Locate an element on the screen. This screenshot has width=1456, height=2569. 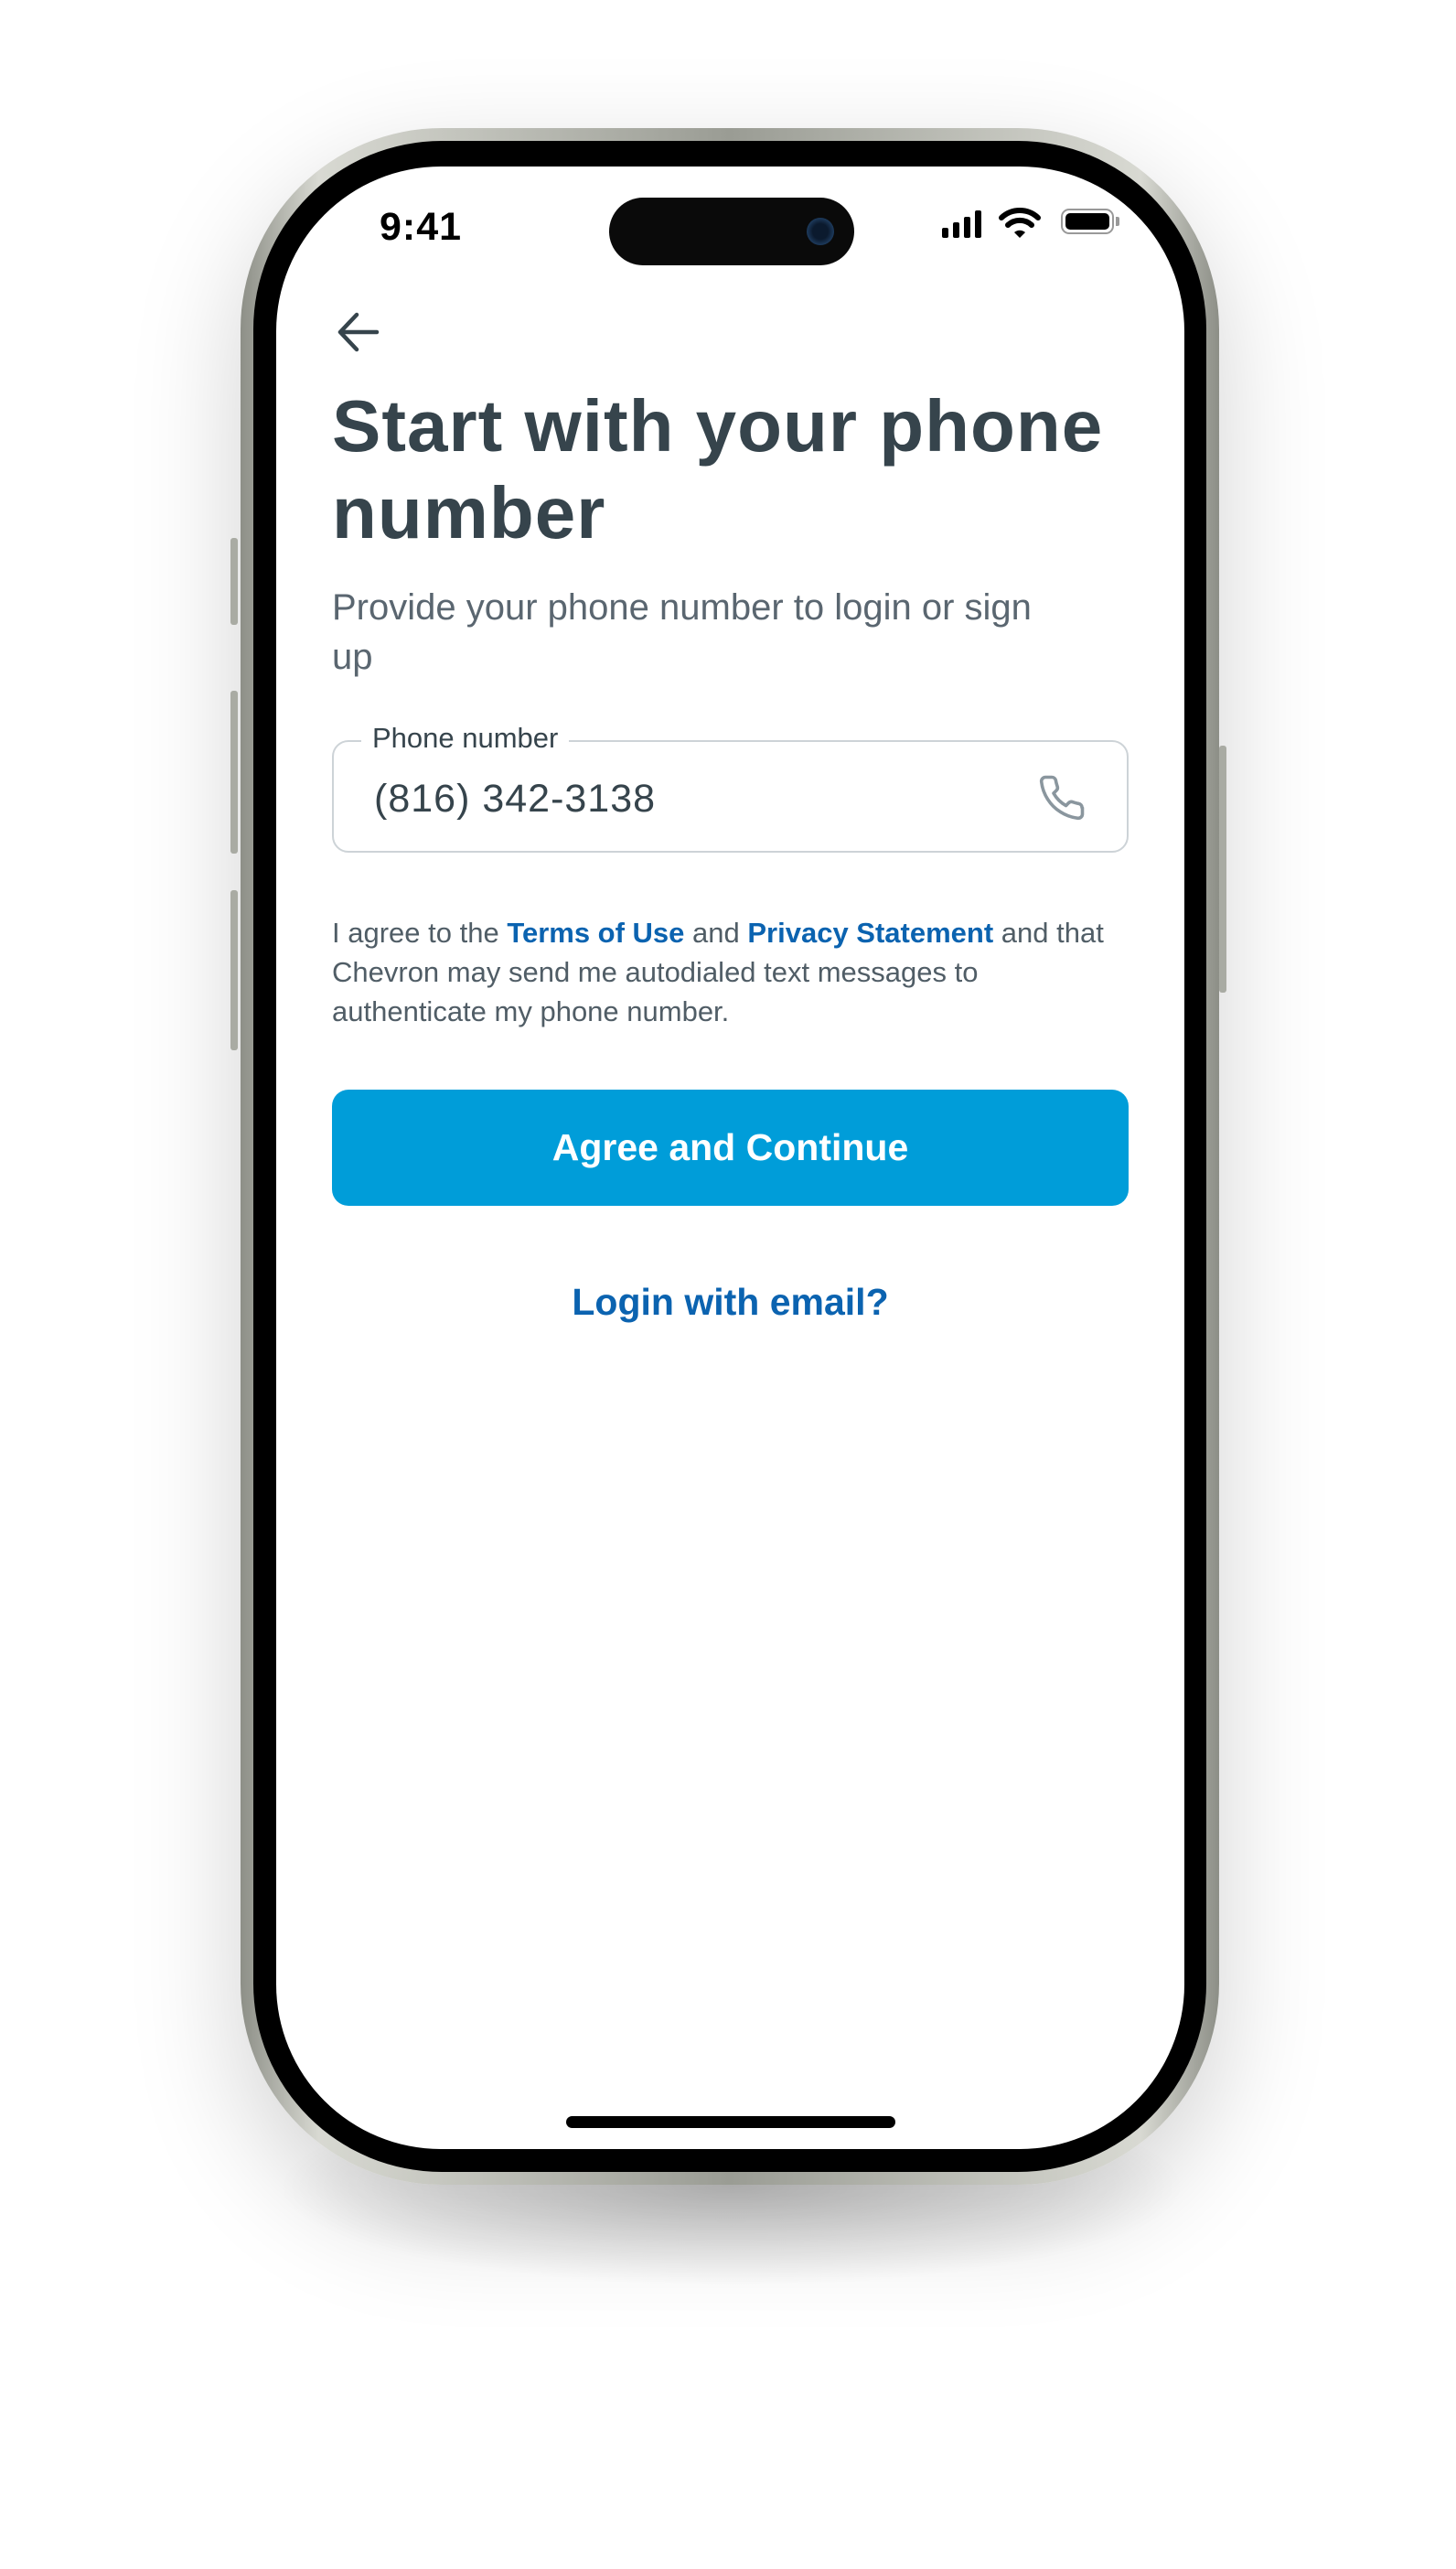
volume-up-button is located at coordinates (234, 773).